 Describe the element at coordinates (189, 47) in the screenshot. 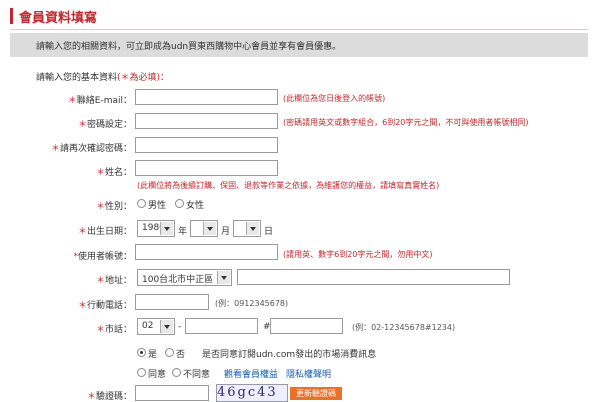

I see `notice-text: 請輸入您的相關資料，可立即成為udn買東西購物中心會員並享有會員優惠。` at that location.